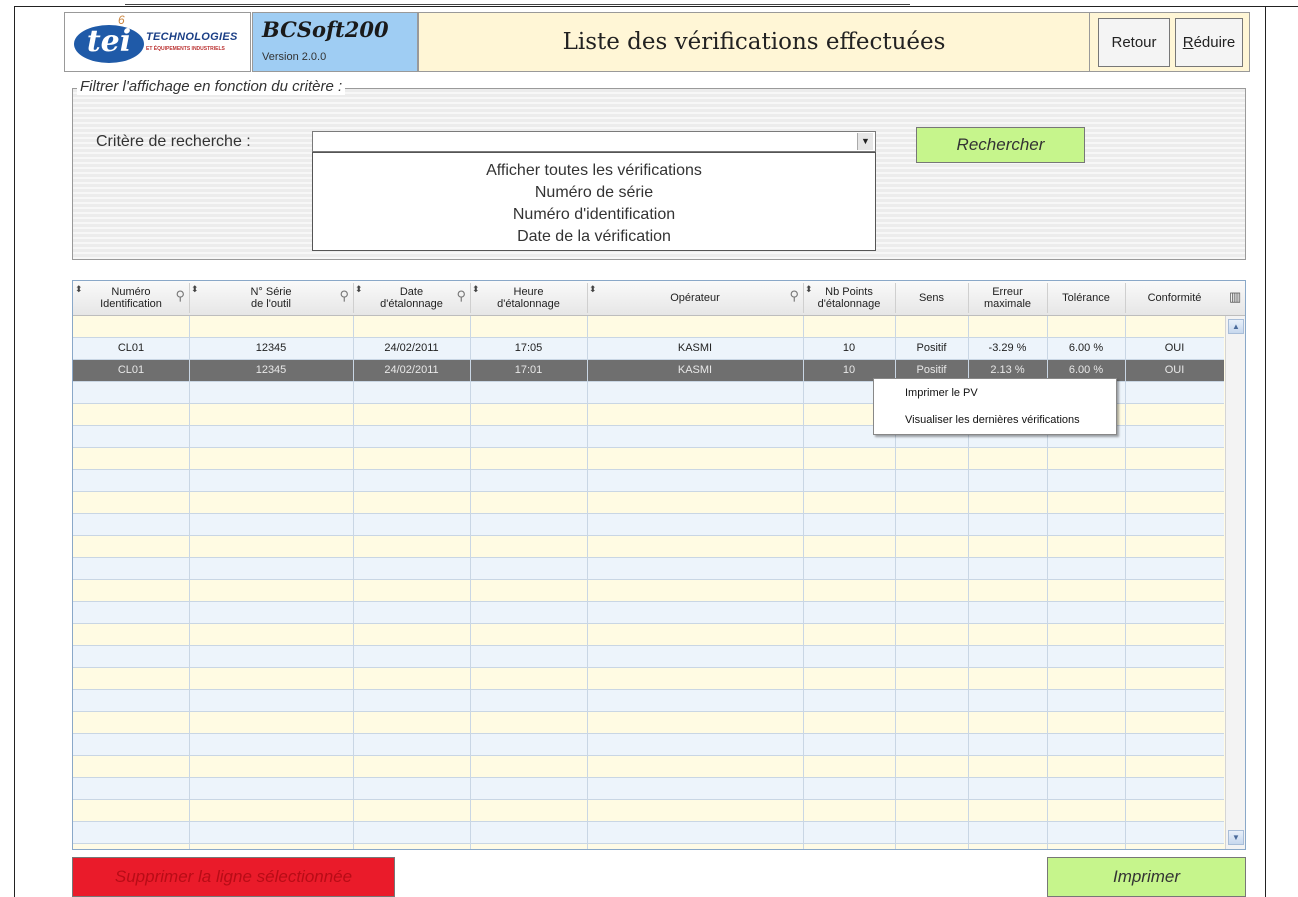 The width and height of the screenshot is (1298, 897). I want to click on search-button: Rechercher, so click(1000, 145).